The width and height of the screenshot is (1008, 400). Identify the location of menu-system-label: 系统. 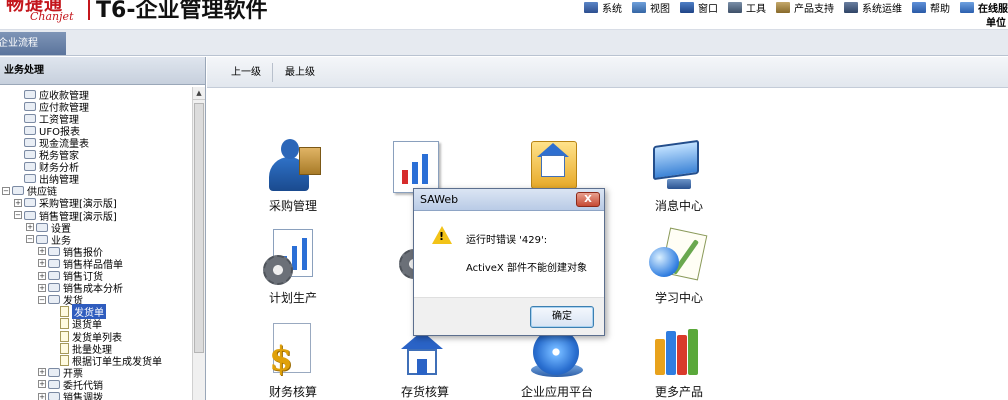
(612, 9).